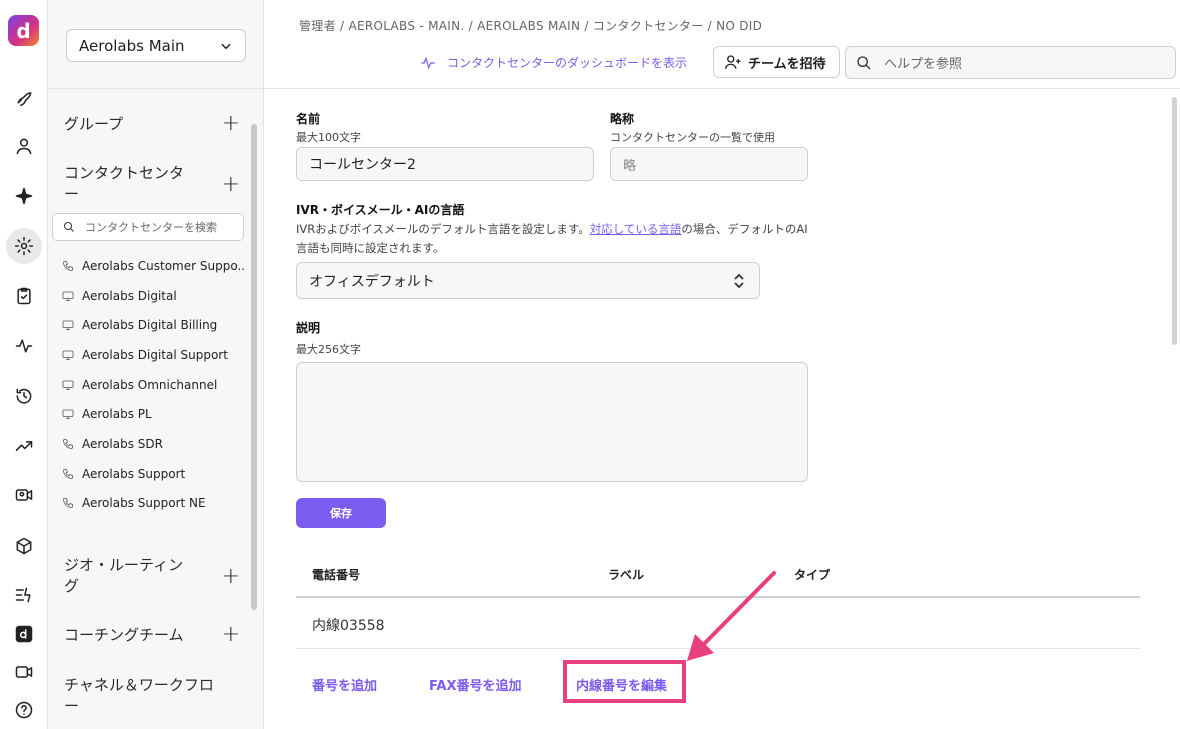 The height and width of the screenshot is (729, 1180). What do you see at coordinates (636, 229) in the screenshot?
I see `supported-languages-link: 対応している言語` at bounding box center [636, 229].